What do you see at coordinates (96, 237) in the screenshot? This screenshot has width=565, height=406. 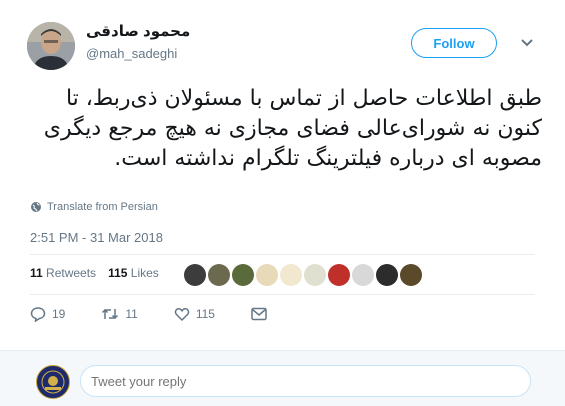 I see `tweet-timestamp: 2:51 PM - 31 Mar 2018` at bounding box center [96, 237].